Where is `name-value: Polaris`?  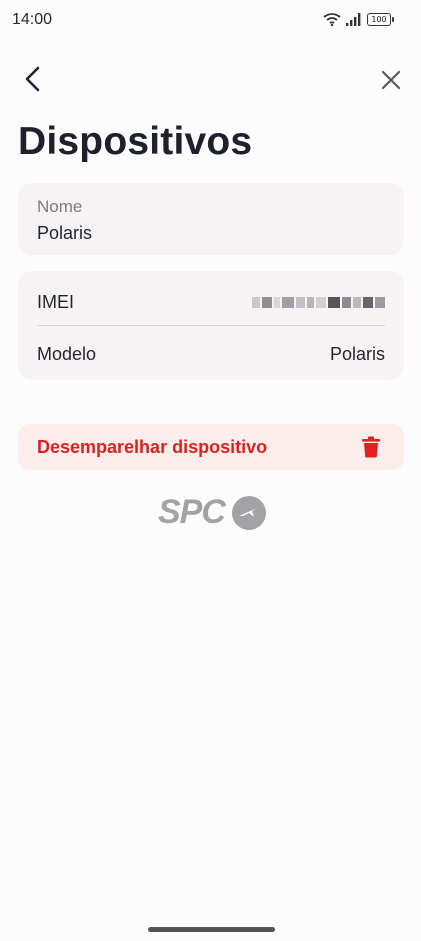
name-value: Polaris is located at coordinates (65, 233).